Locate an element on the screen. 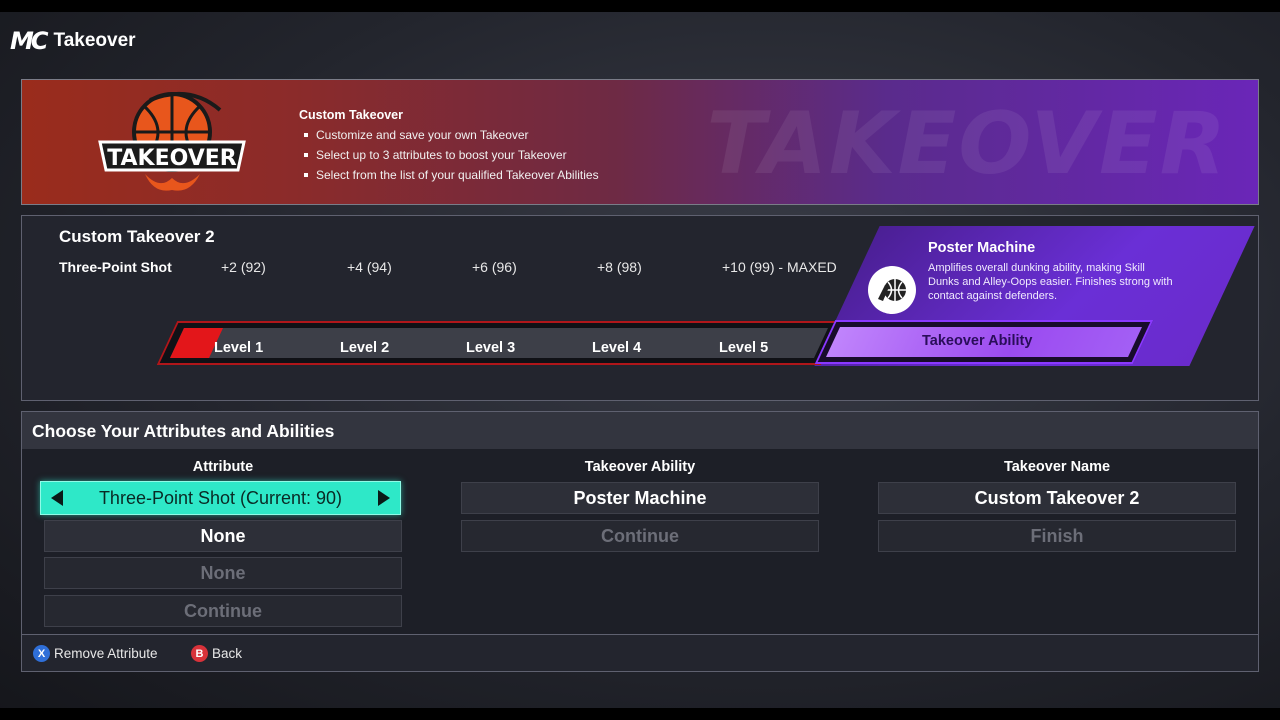 The image size is (1280, 720). banner-bullet: Customize and save your own Takeover is located at coordinates (449, 135).